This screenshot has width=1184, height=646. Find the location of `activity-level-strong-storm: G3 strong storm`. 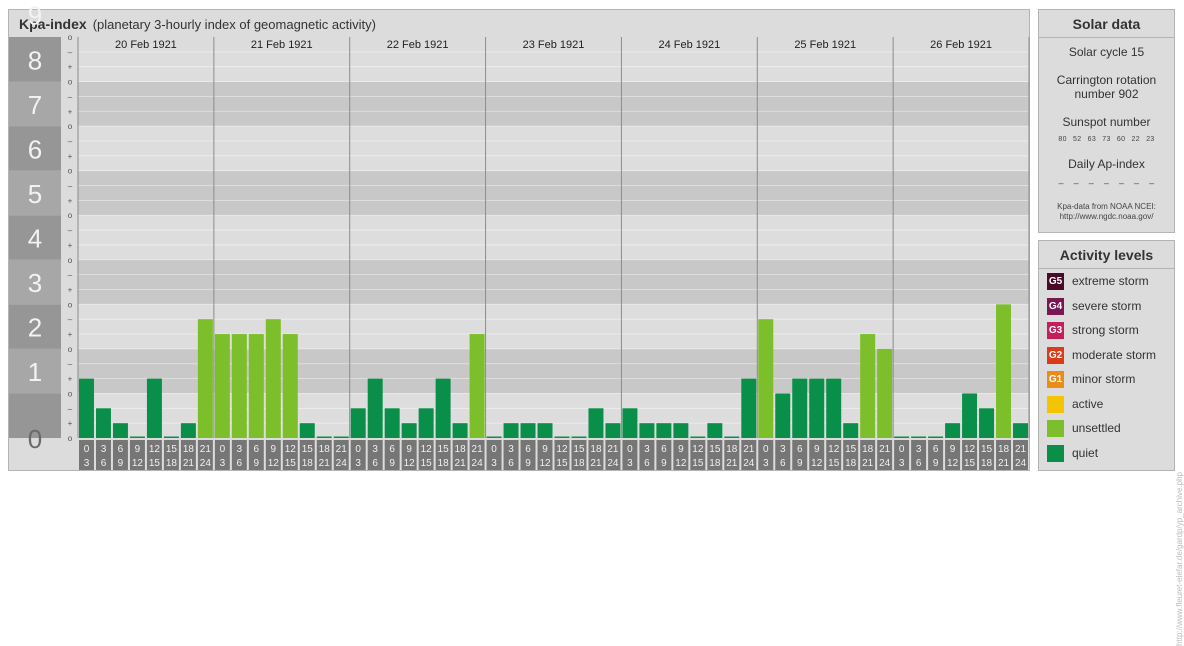

activity-level-strong-storm: G3 strong storm is located at coordinates (1106, 330).